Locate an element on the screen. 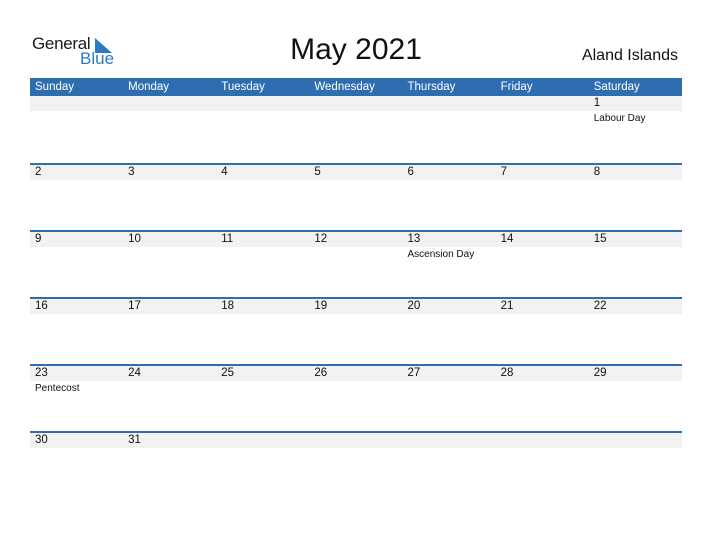 The height and width of the screenshot is (550, 712). day-cell: 26 is located at coordinates (356, 398).